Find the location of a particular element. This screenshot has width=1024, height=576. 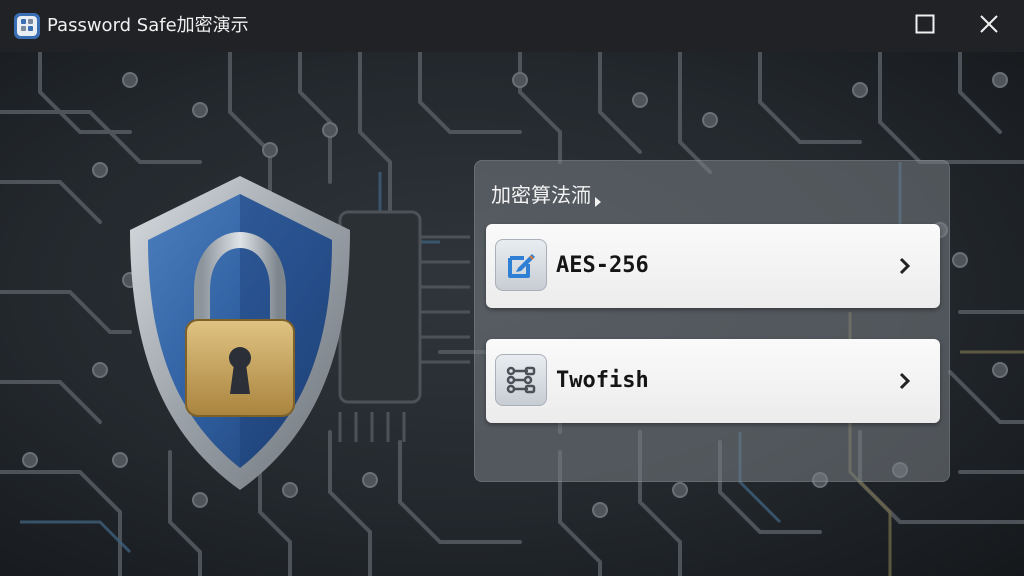

close-button is located at coordinates (989, 26).